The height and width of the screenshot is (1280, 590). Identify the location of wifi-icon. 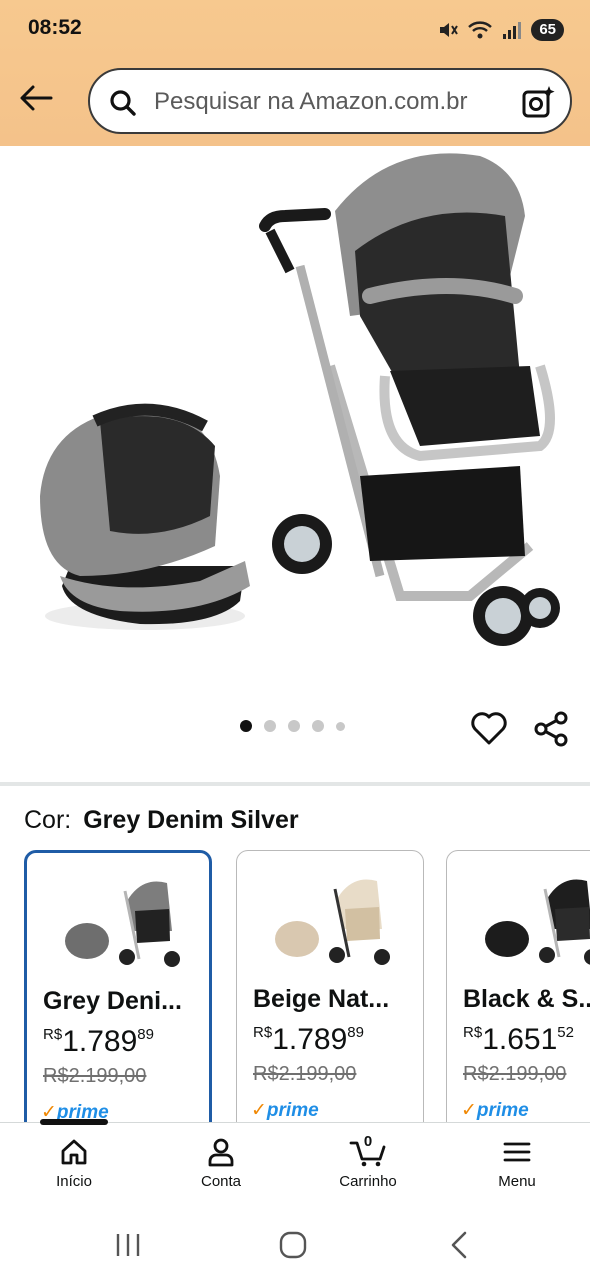
(480, 30).